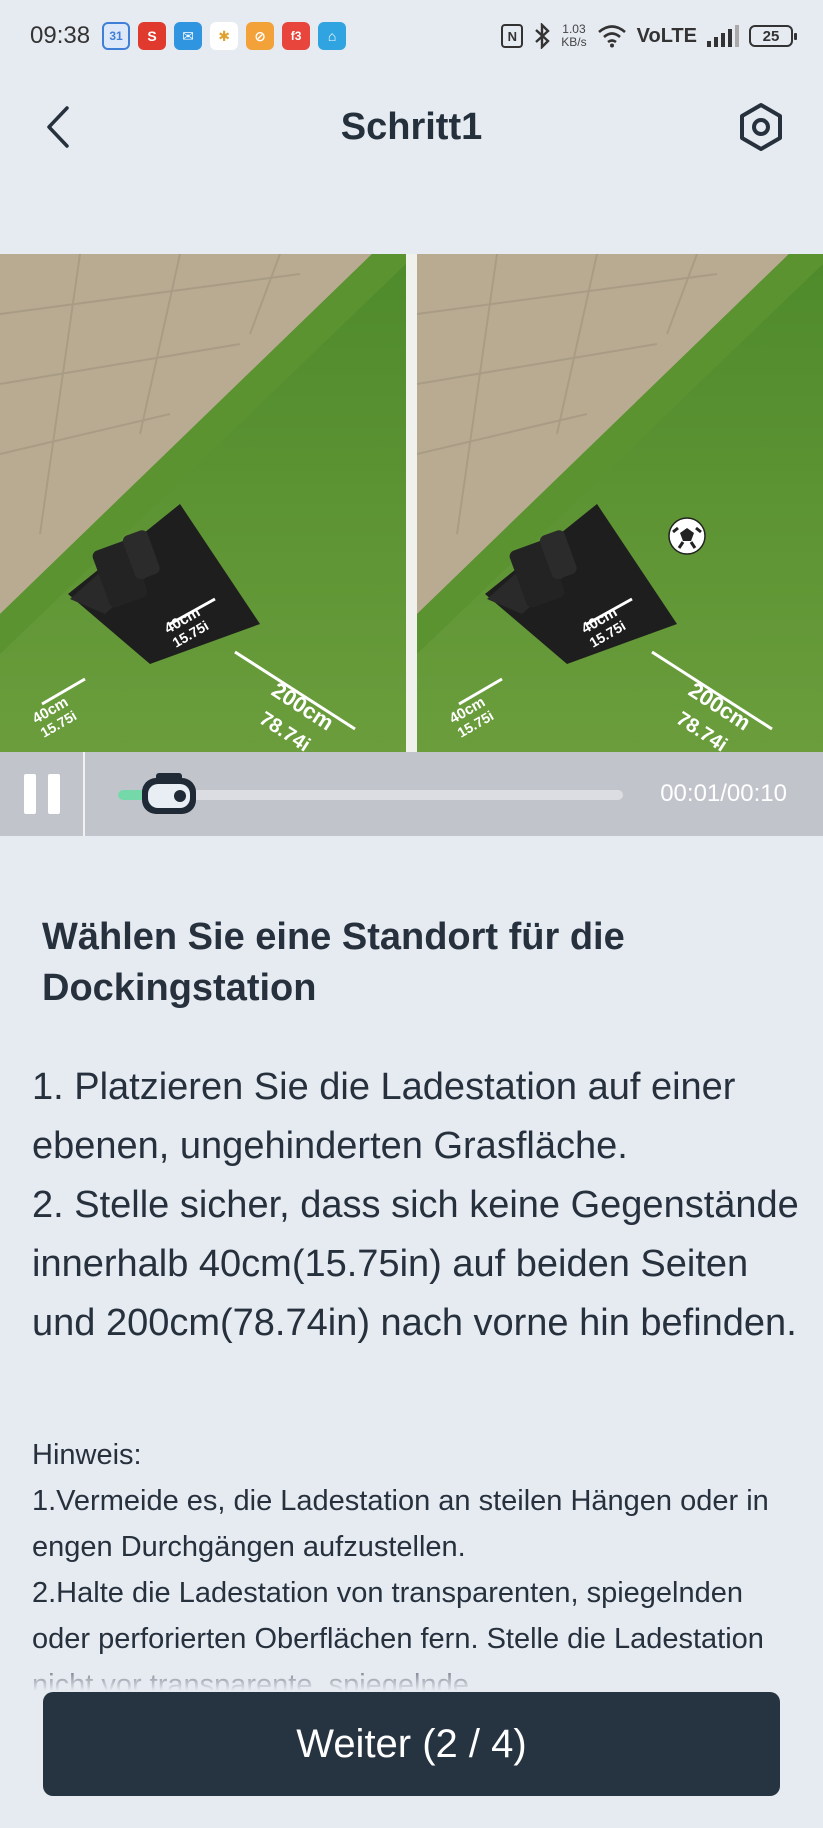 The width and height of the screenshot is (823, 1828). I want to click on status-time: 09:38, so click(60, 35).